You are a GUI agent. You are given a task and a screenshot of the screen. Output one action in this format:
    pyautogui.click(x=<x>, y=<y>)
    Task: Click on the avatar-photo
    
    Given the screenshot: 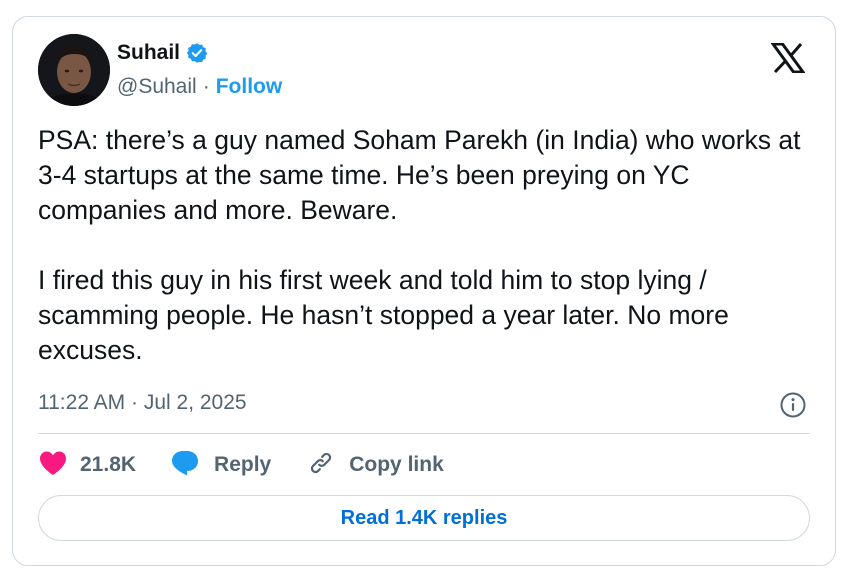 What is the action you would take?
    pyautogui.click(x=74, y=70)
    